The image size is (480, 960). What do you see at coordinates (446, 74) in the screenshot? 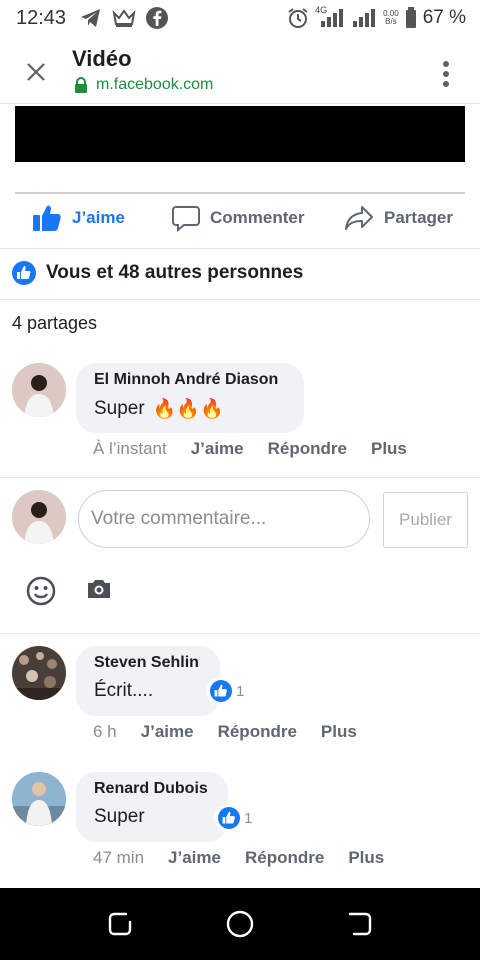
I see `more-options-icon` at bounding box center [446, 74].